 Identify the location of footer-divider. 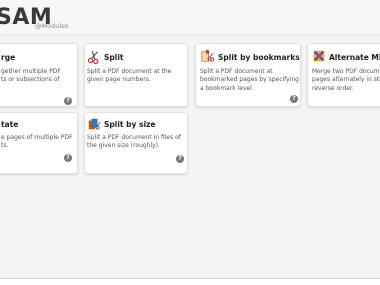
(190, 278).